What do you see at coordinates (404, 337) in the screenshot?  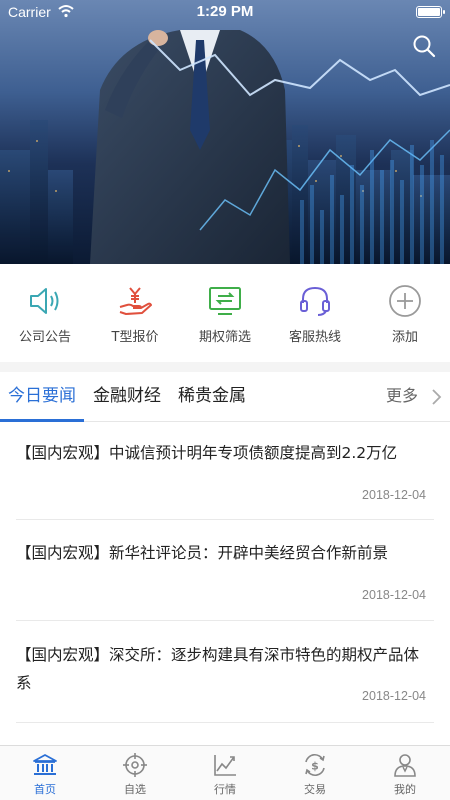 I see `quick-action-label: 添加` at bounding box center [404, 337].